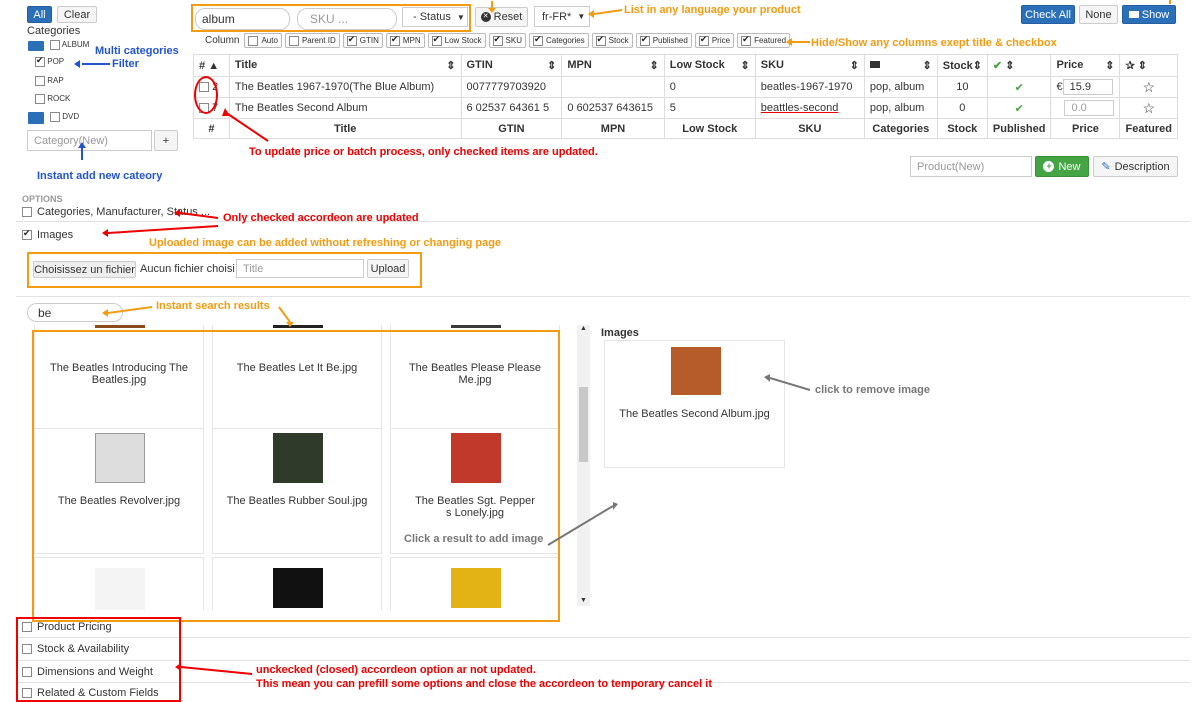 The height and width of the screenshot is (702, 1200). I want to click on arrow-remove, so click(790, 384).